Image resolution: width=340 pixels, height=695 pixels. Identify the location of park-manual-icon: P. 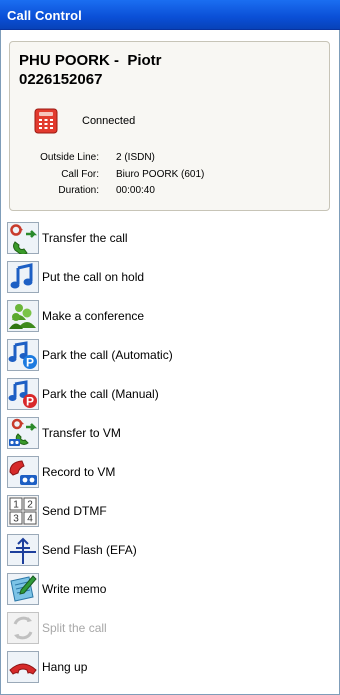
(23, 394).